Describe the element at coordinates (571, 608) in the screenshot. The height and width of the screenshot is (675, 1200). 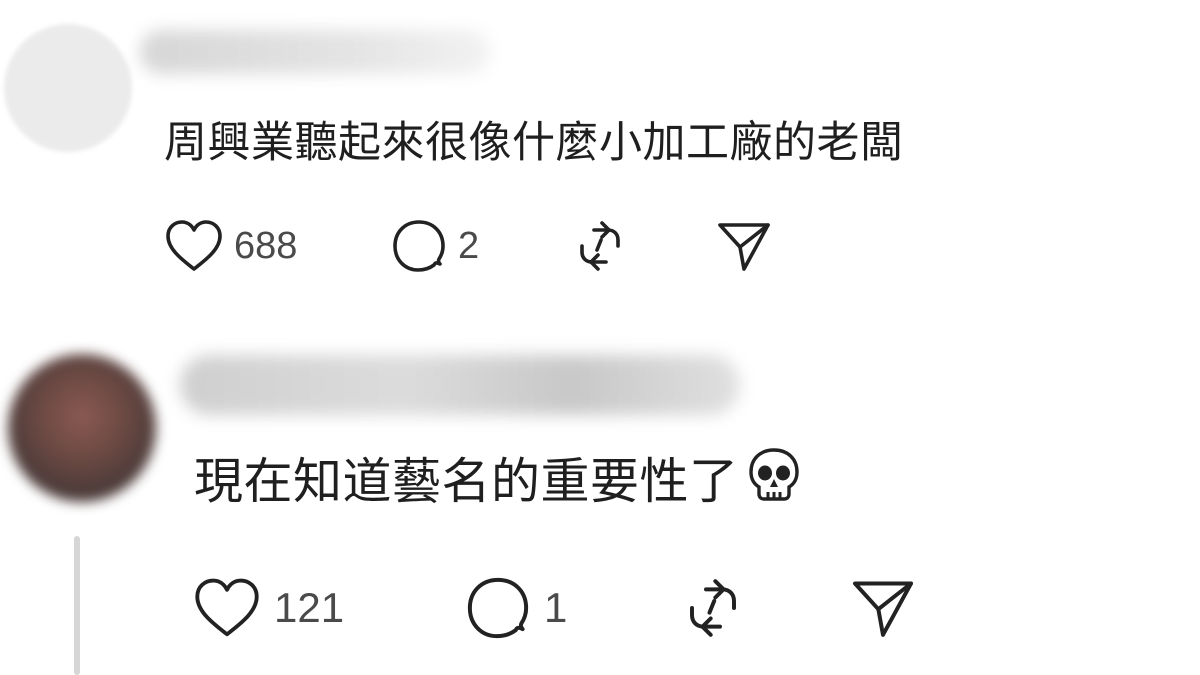
I see `reply-button: 1` at that location.